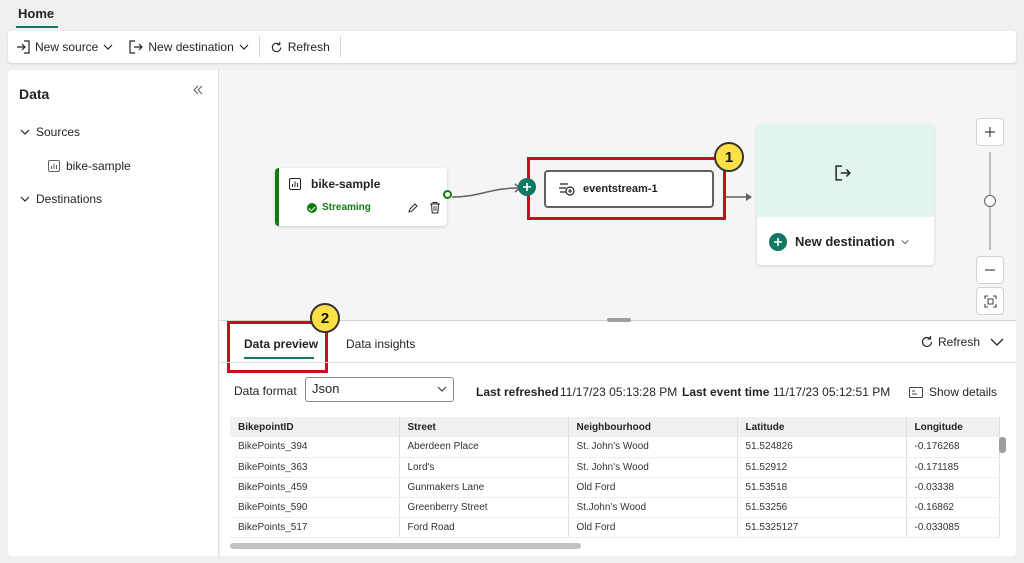 This screenshot has width=1024, height=563. I want to click on callout-badge-1: 1, so click(729, 157).